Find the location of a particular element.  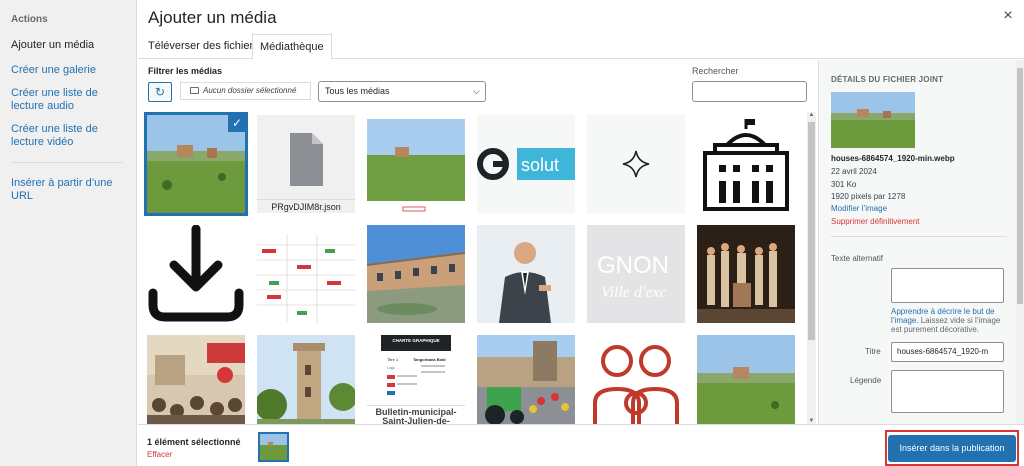

attachment-download-icon is located at coordinates (196, 274).